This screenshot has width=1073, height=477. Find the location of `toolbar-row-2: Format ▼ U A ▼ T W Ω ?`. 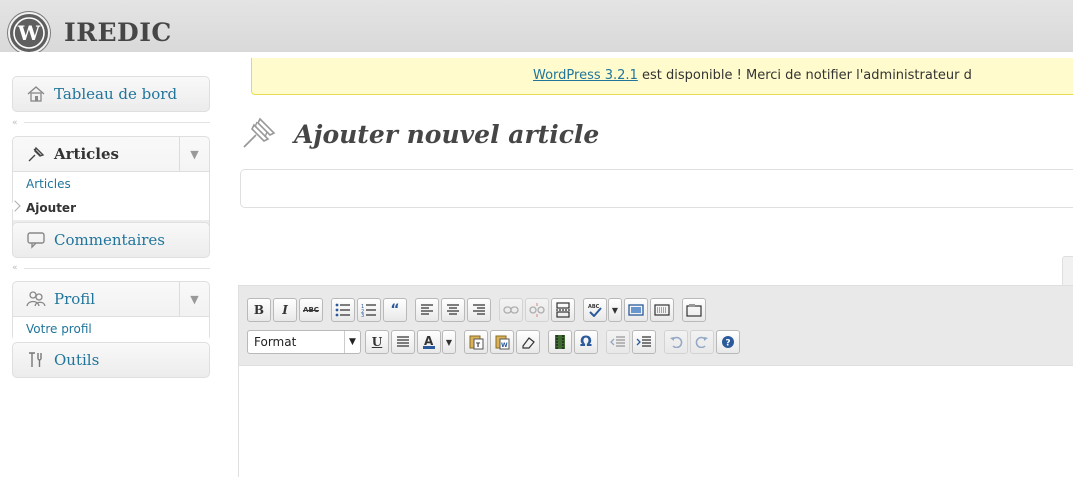

toolbar-row-2: Format ▼ U A ▼ T W Ω ? is located at coordinates (494, 342).